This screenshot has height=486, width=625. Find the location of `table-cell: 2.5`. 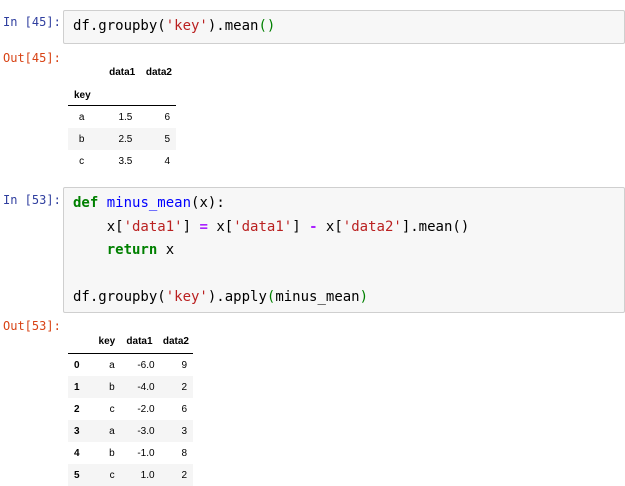

table-cell: 2.5 is located at coordinates (125, 139).